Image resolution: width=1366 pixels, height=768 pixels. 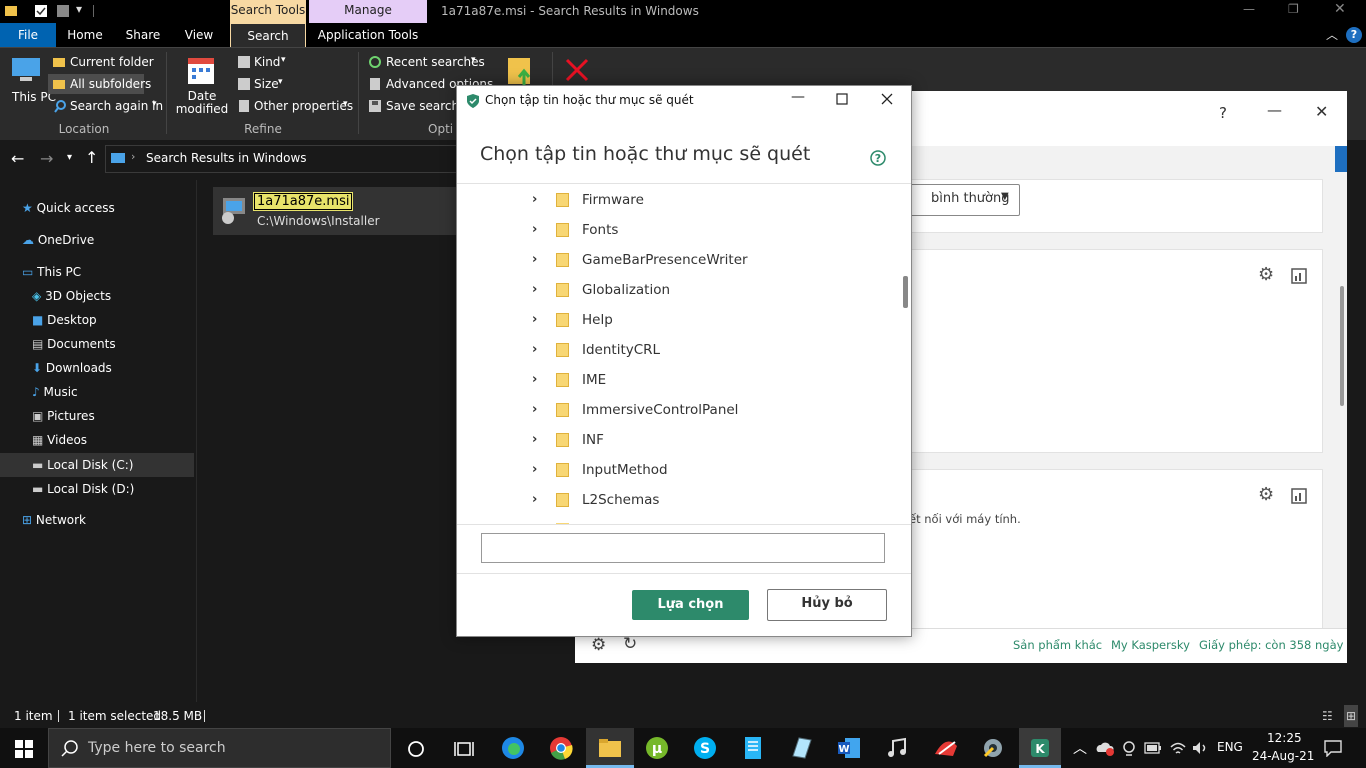 What do you see at coordinates (677, 380) in the screenshot?
I see `tree-folder-item: › IME` at bounding box center [677, 380].